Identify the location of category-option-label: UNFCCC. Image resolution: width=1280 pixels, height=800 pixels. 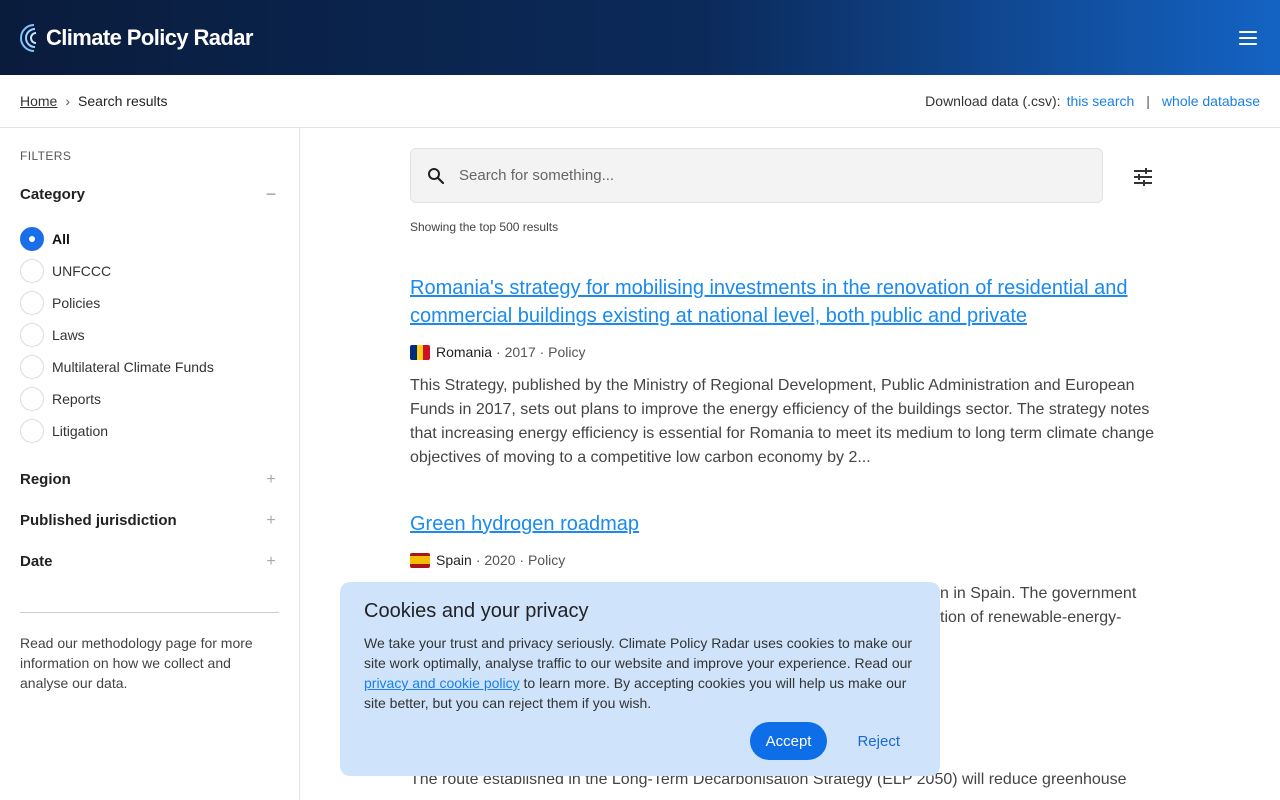
(82, 271).